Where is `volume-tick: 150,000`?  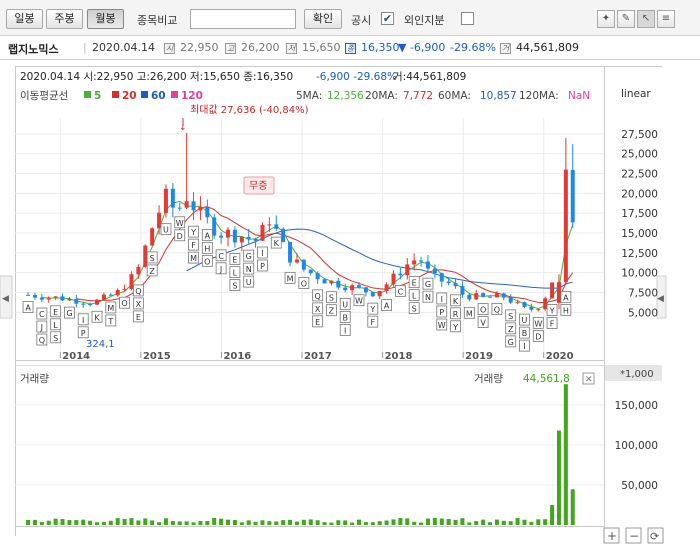
volume-tick: 150,000 is located at coordinates (636, 406).